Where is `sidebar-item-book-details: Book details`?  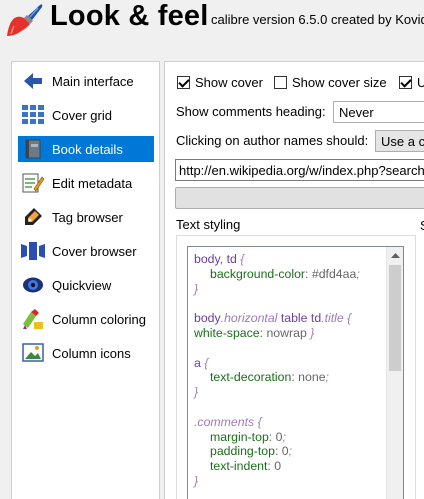
sidebar-item-book-details: Book details is located at coordinates (86, 149).